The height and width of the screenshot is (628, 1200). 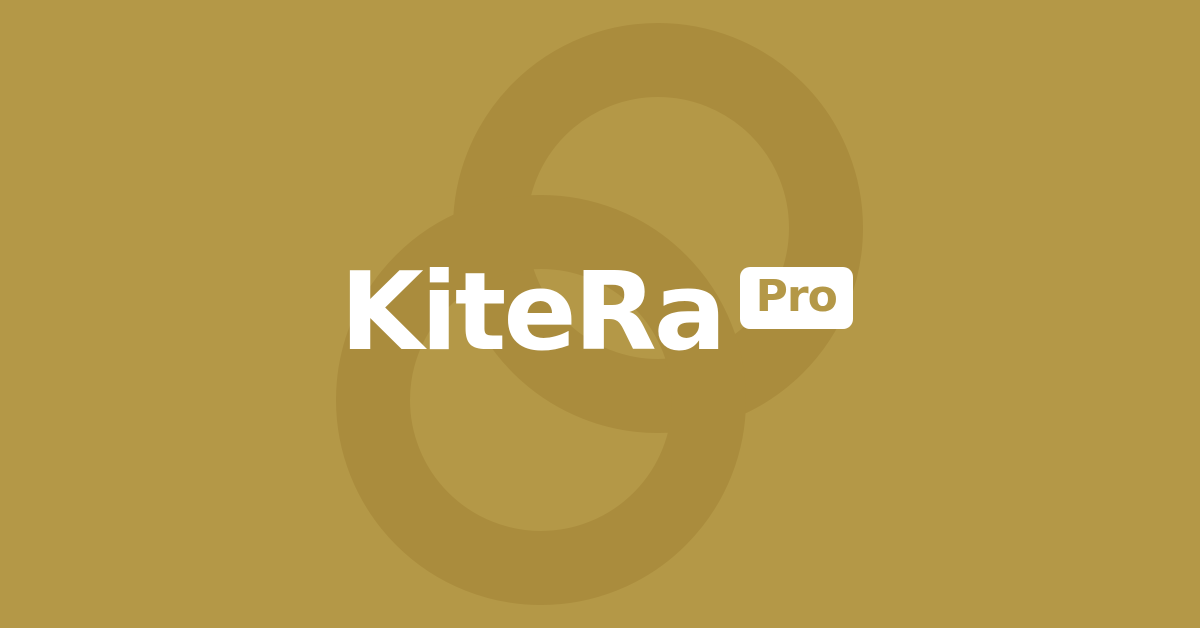 What do you see at coordinates (533, 312) in the screenshot?
I see `brand-wordmark: KiteRa` at bounding box center [533, 312].